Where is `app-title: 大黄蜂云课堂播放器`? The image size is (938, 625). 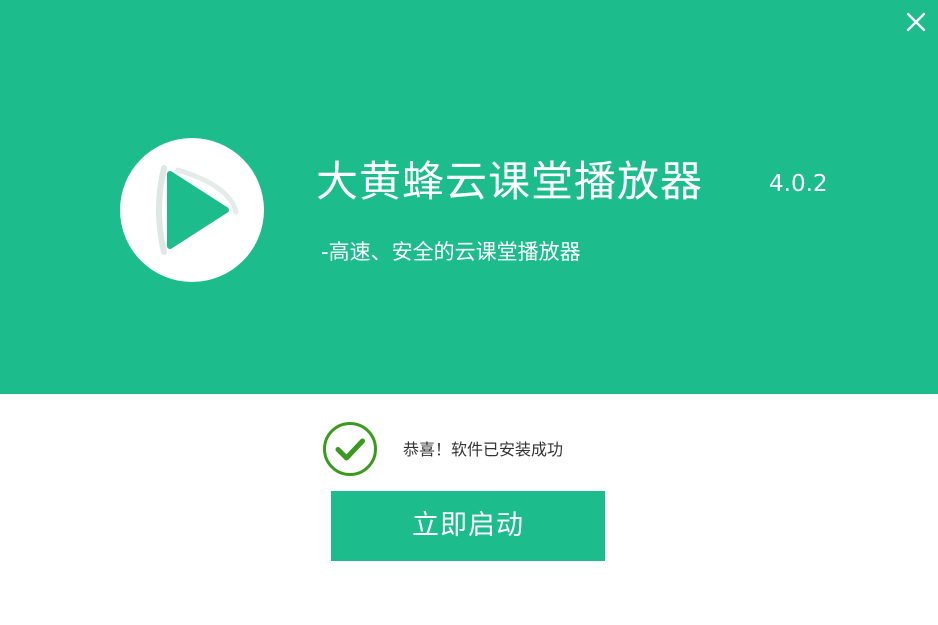
app-title: 大黄蜂云课堂播放器 is located at coordinates (510, 181).